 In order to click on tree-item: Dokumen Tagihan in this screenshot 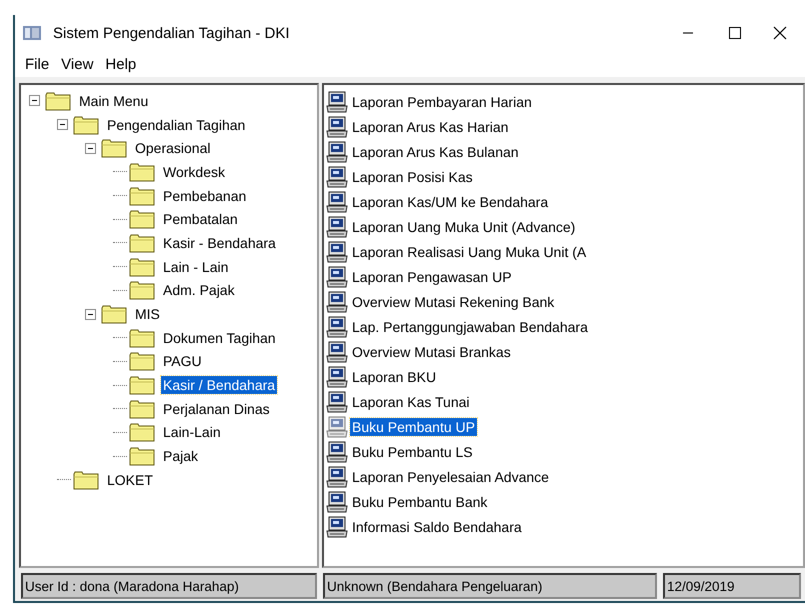, I will do `click(219, 337)`.